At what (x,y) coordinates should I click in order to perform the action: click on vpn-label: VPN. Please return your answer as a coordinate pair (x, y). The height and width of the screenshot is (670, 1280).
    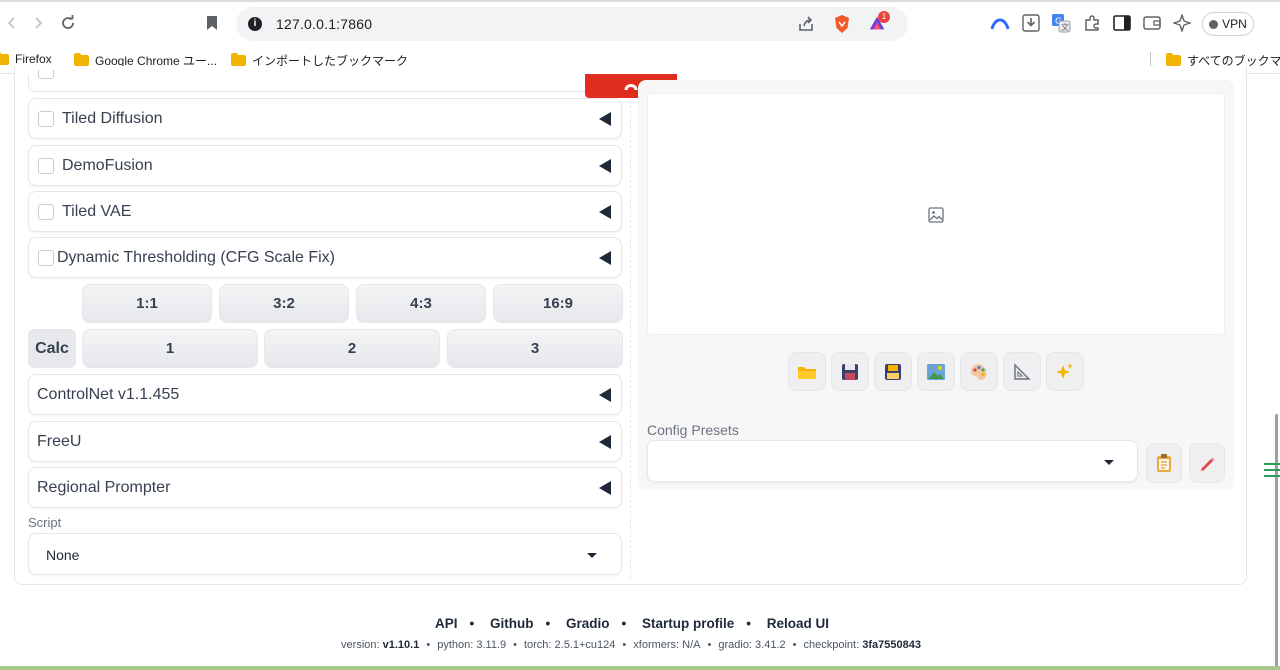
    Looking at the image, I should click on (1234, 24).